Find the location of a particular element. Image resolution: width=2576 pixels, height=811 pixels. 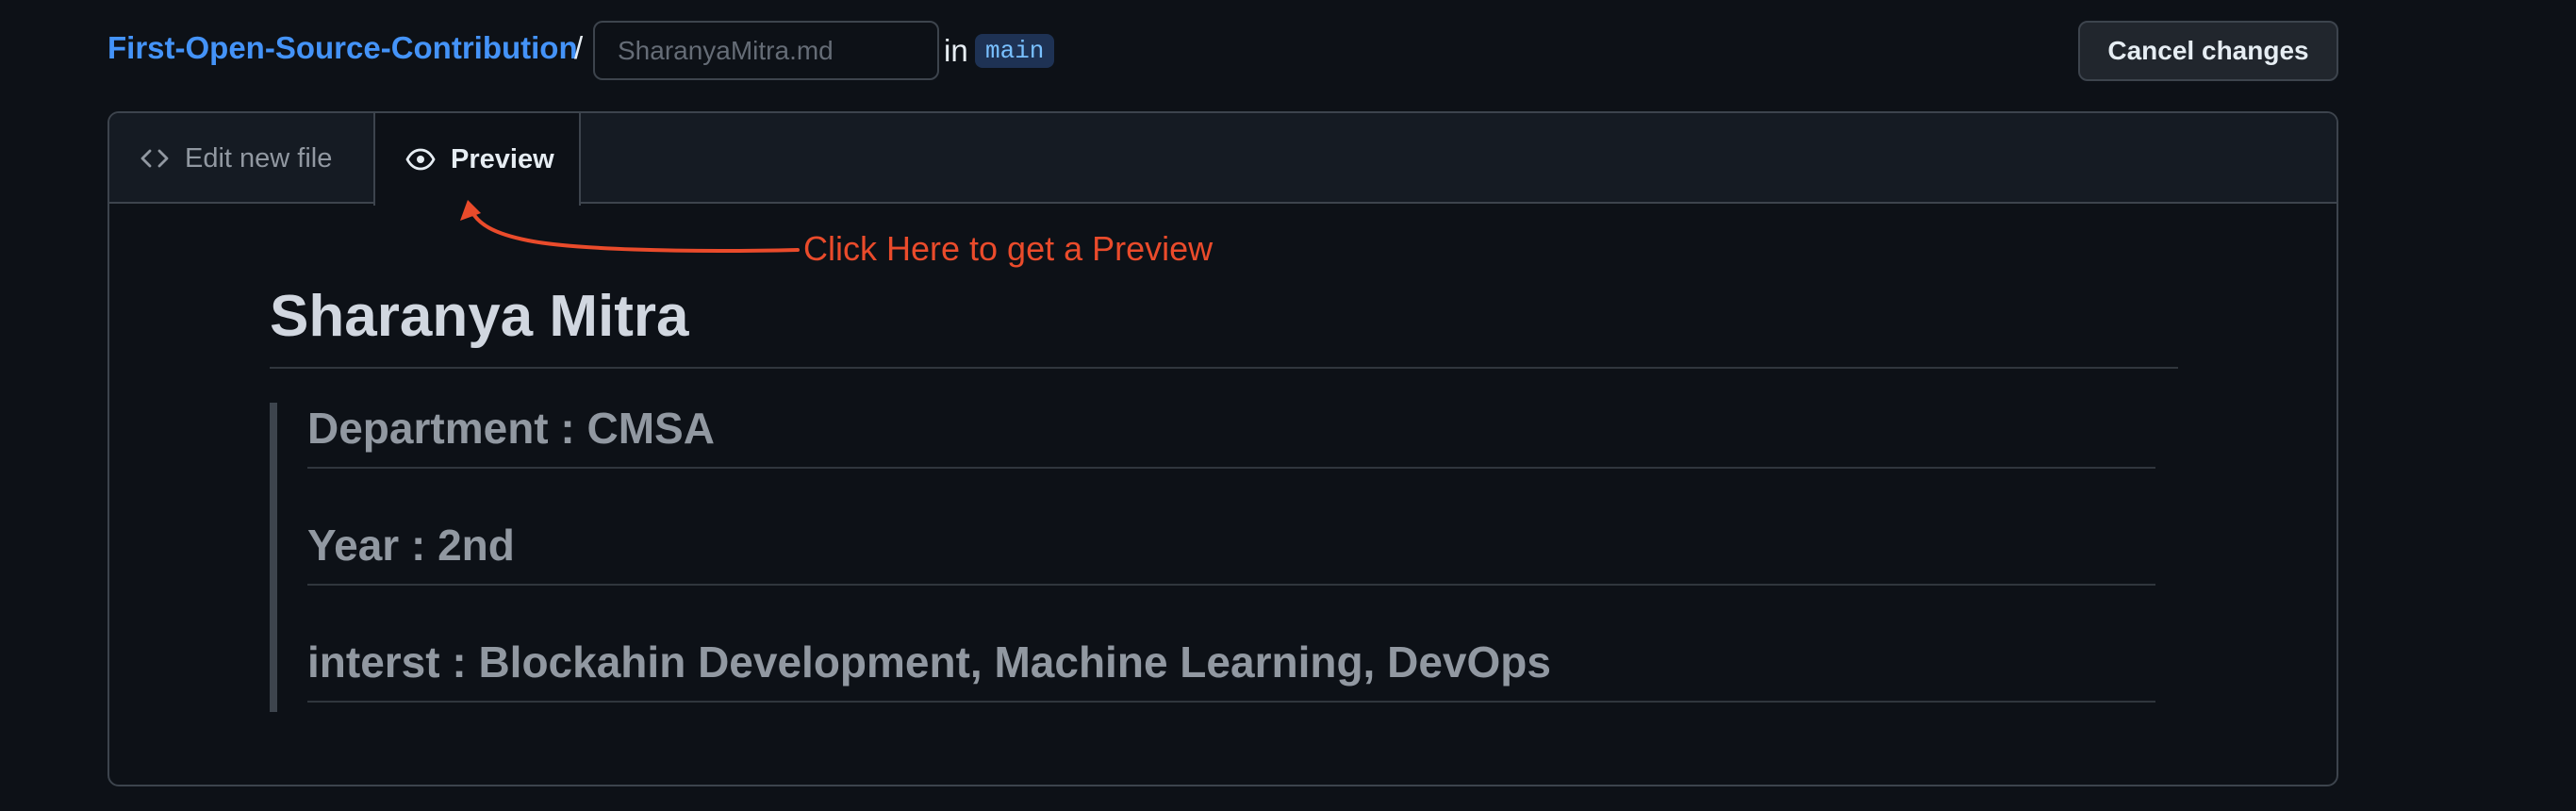

quote-line: Department : CMSA is located at coordinates (1231, 436).